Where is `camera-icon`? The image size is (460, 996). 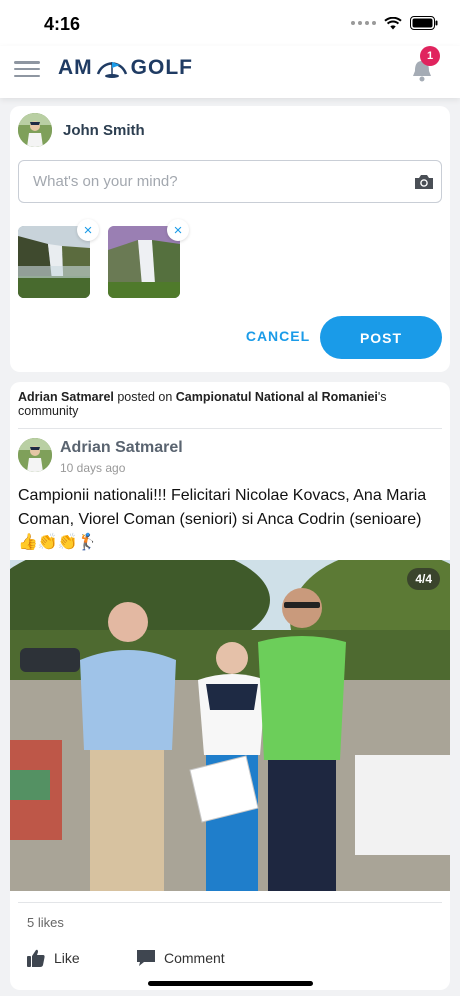 camera-icon is located at coordinates (424, 182).